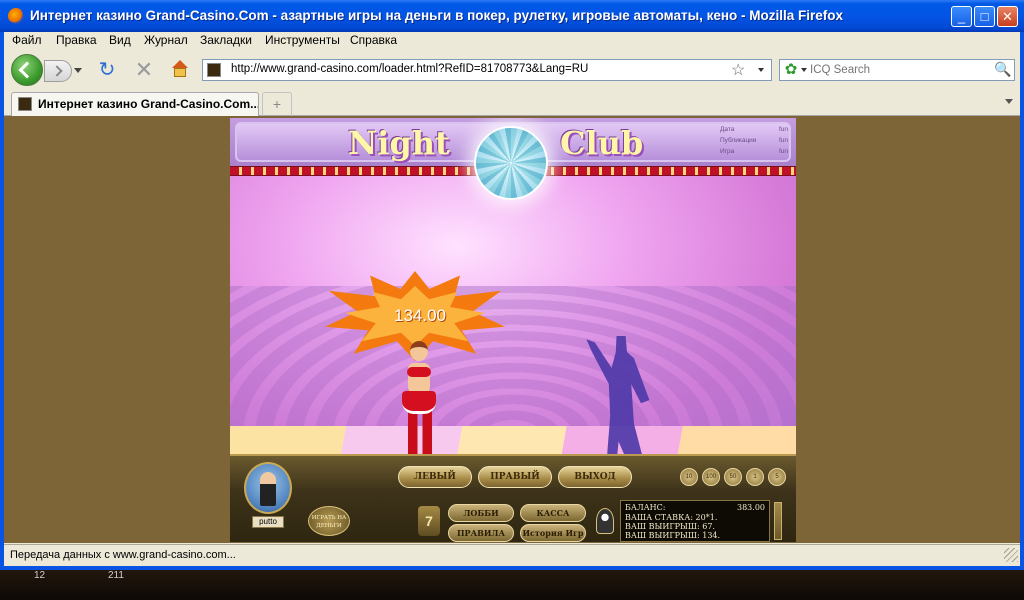 This screenshot has width=1024, height=600. What do you see at coordinates (595, 477) in the screenshot?
I see `exit-button: ВЫХОД` at bounding box center [595, 477].